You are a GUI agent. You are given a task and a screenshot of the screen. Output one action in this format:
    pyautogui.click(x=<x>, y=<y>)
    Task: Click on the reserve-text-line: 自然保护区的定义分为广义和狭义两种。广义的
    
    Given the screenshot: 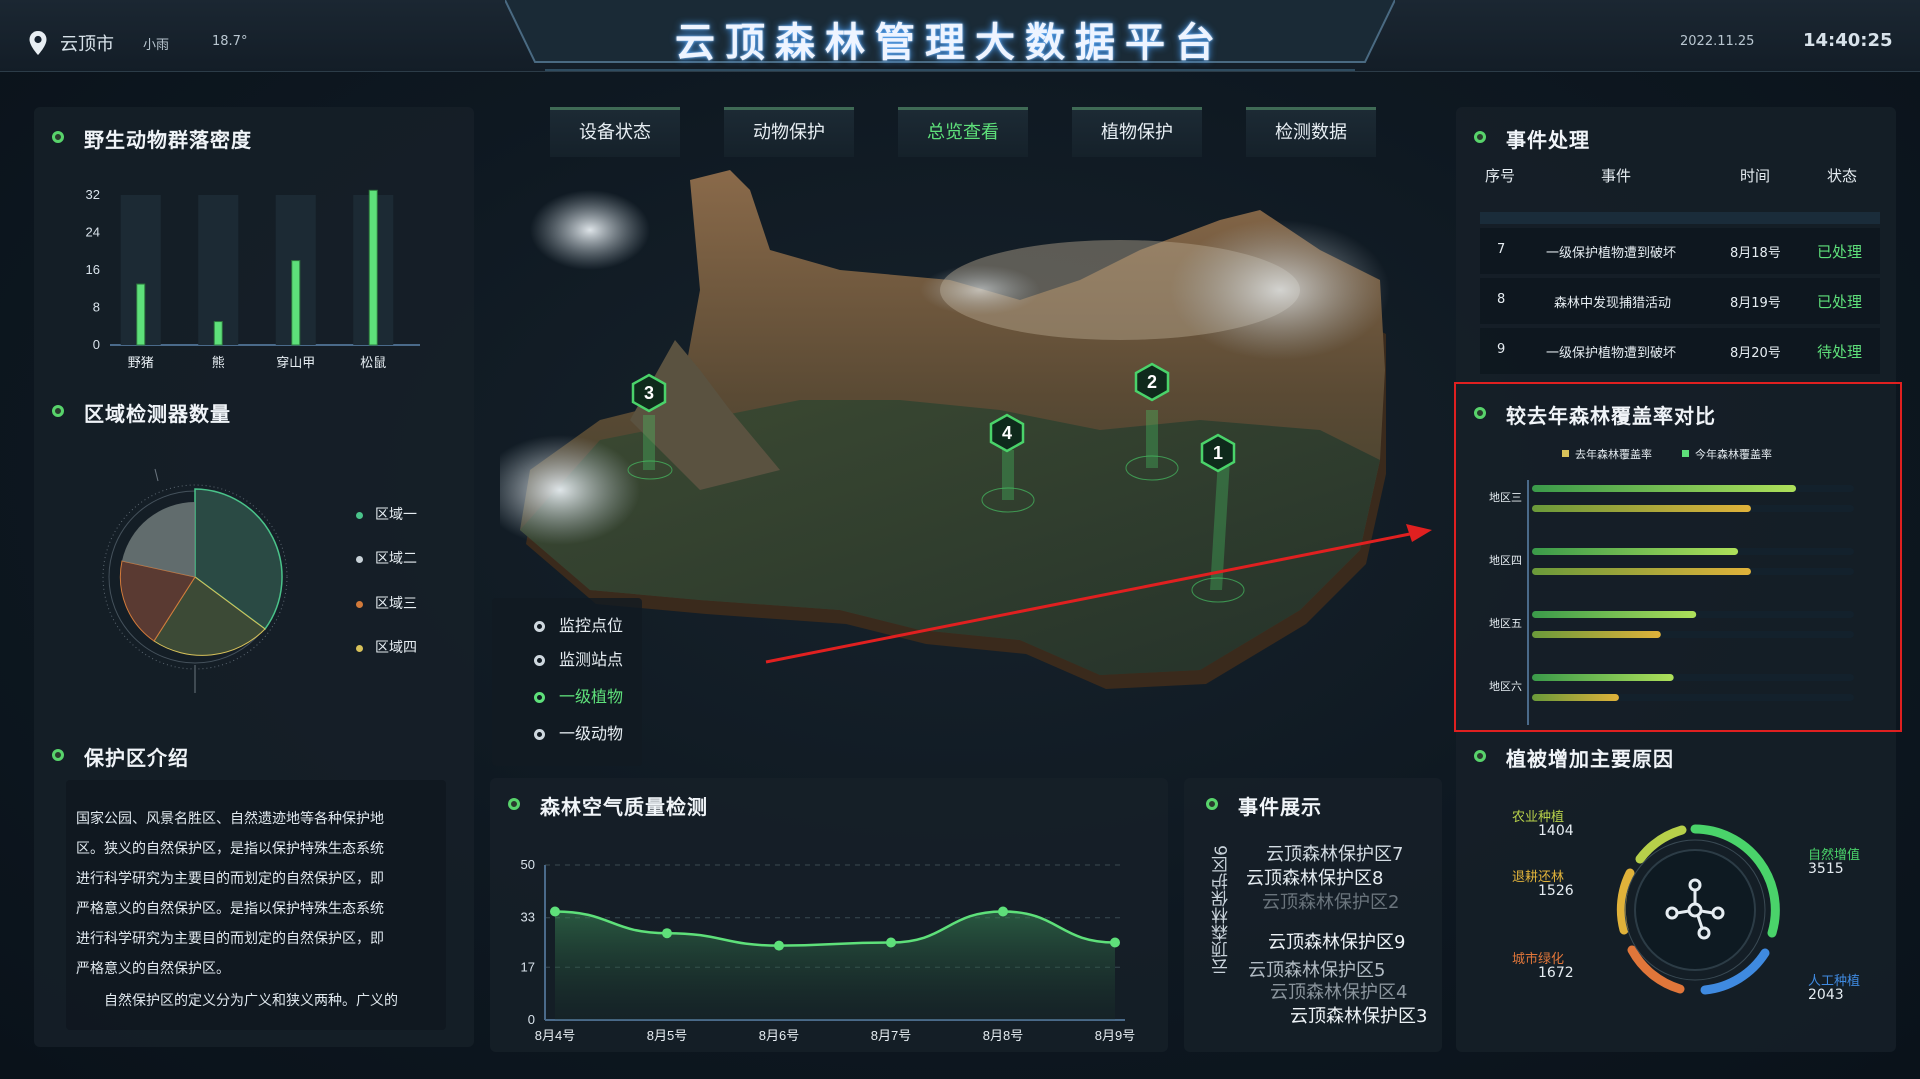 What is the action you would take?
    pyautogui.click(x=251, y=1001)
    